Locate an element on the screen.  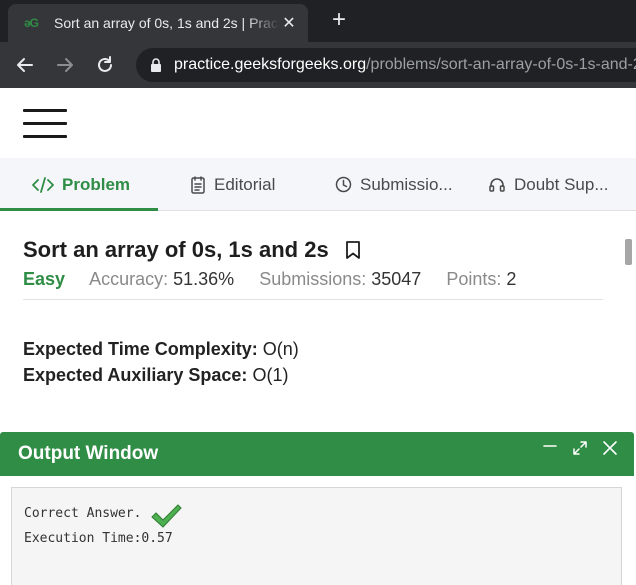
site-header is located at coordinates (318, 123).